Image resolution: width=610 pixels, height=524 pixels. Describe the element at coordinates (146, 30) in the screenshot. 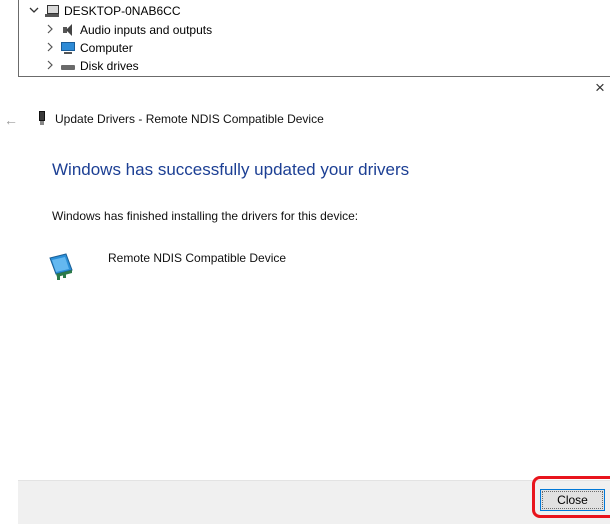

I see `tree-item-label: Audio inputs and outputs` at that location.